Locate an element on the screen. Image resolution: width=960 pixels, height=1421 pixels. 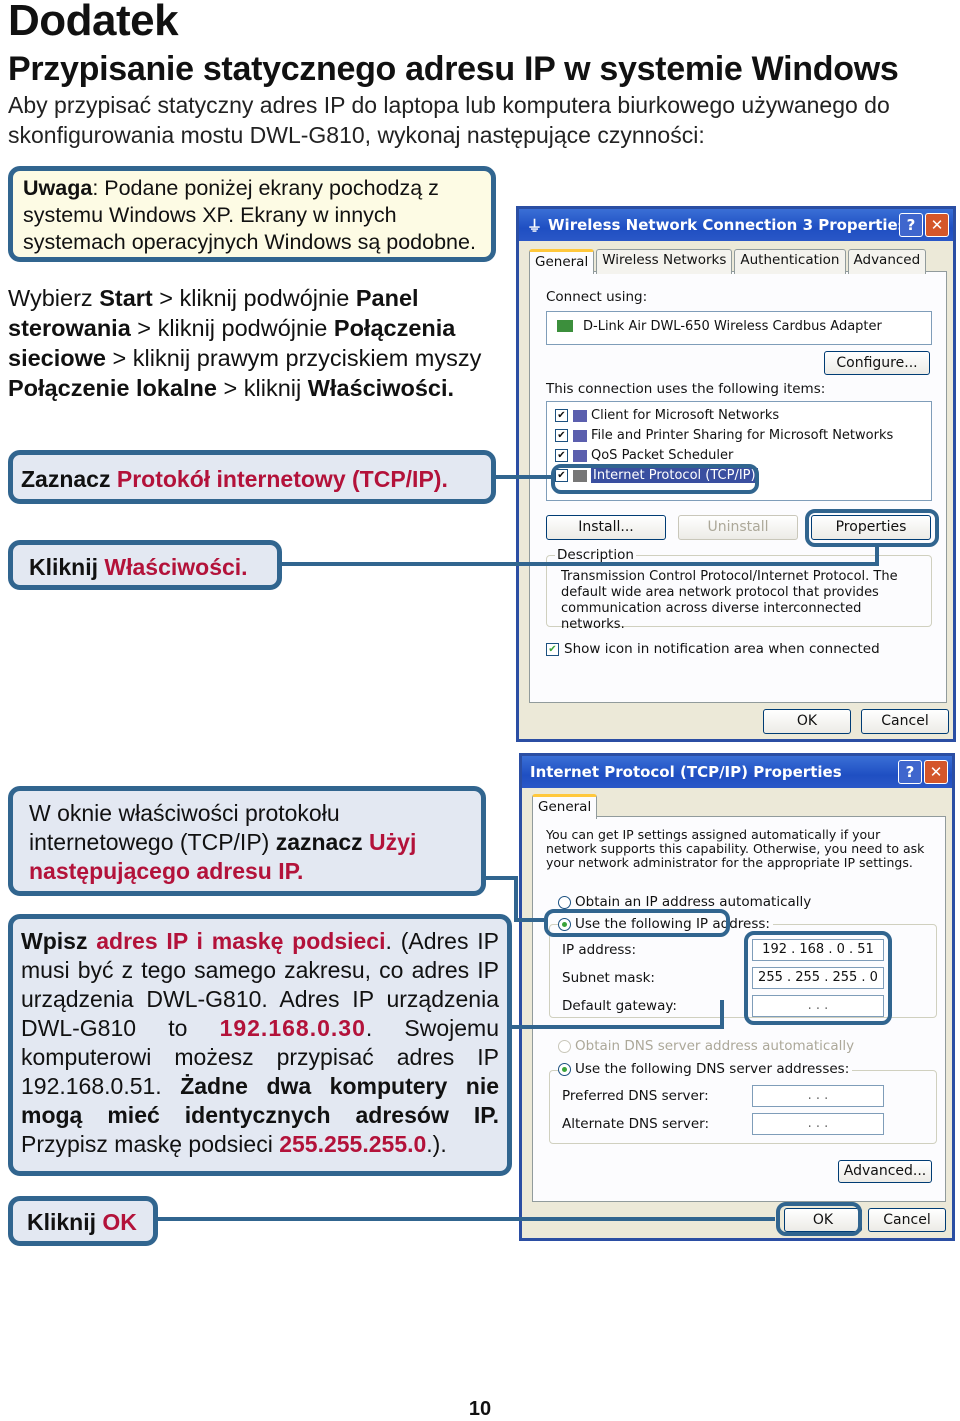
callout-select-tcp: Zaznacz Protokół internetowy (TCP/IP). is located at coordinates (252, 477).